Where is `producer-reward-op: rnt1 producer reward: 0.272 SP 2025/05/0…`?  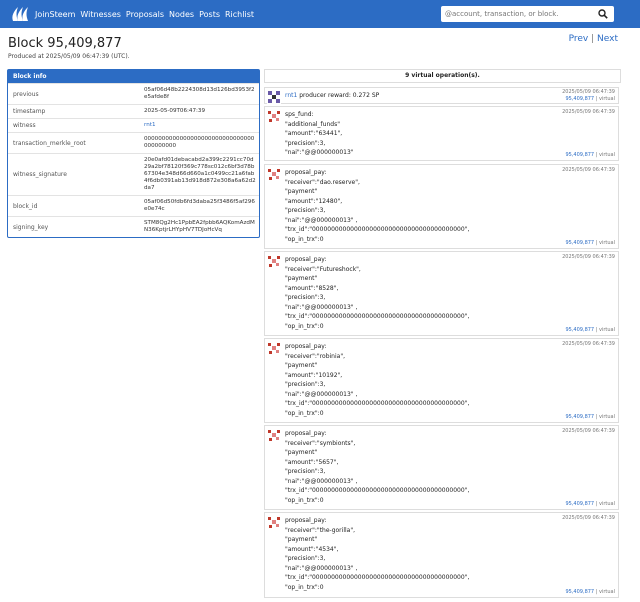 producer-reward-op: rnt1 producer reward: 0.272 SP 2025/05/0… is located at coordinates (441, 95).